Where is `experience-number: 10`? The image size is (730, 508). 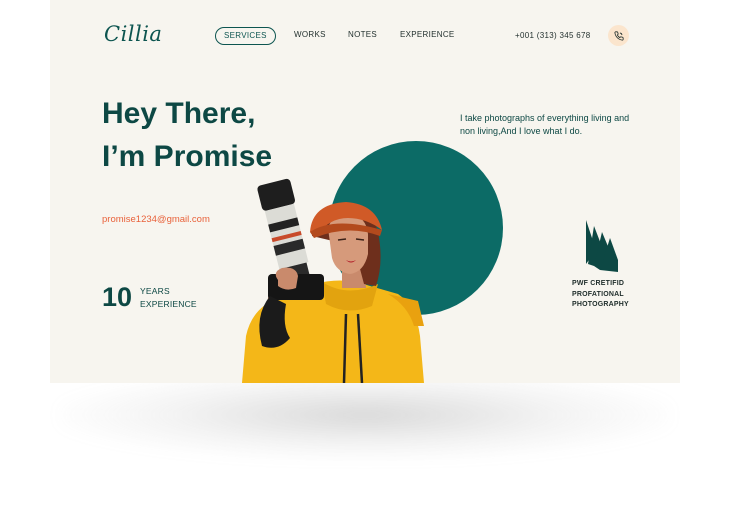
experience-number: 10 is located at coordinates (117, 297).